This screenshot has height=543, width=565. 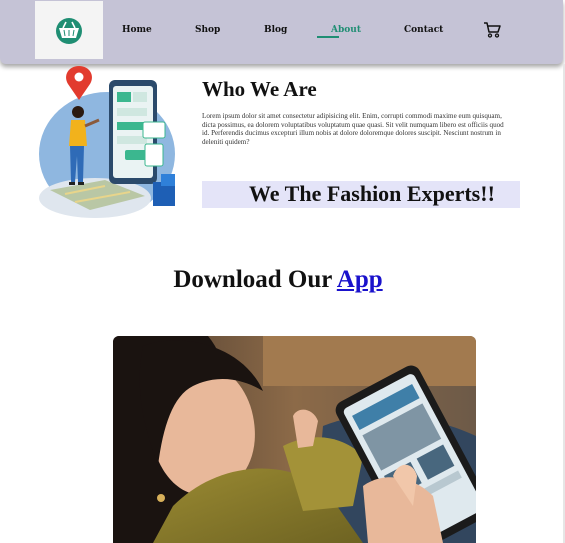 What do you see at coordinates (423, 30) in the screenshot?
I see `nav-contact: Contact` at bounding box center [423, 30].